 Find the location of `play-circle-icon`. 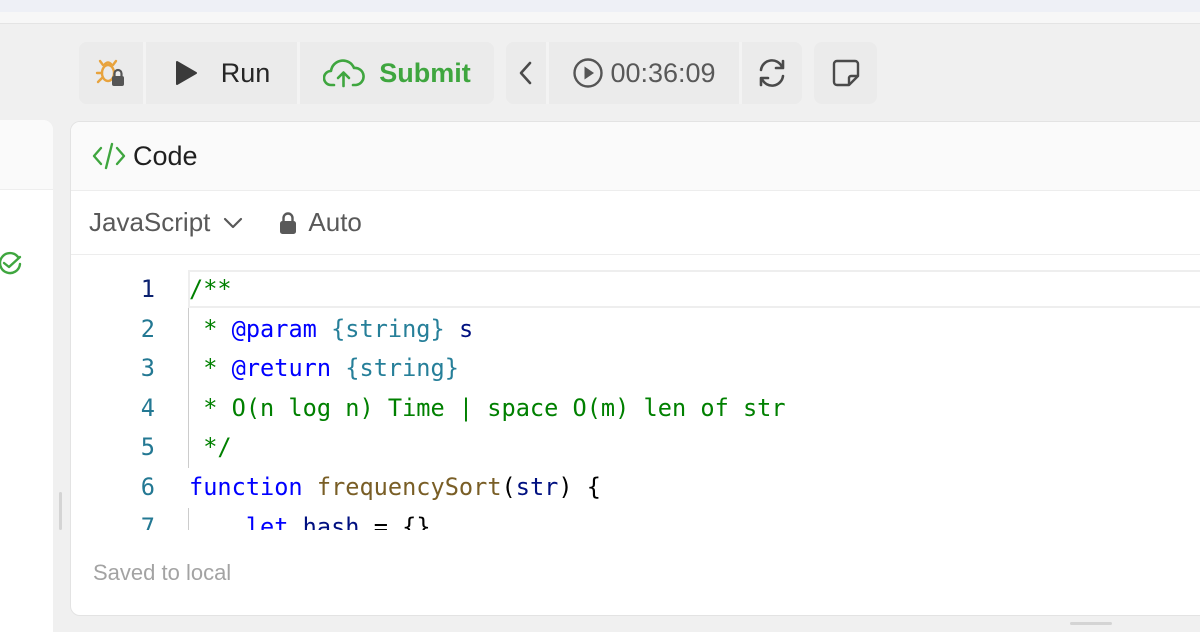

play-circle-icon is located at coordinates (588, 73).